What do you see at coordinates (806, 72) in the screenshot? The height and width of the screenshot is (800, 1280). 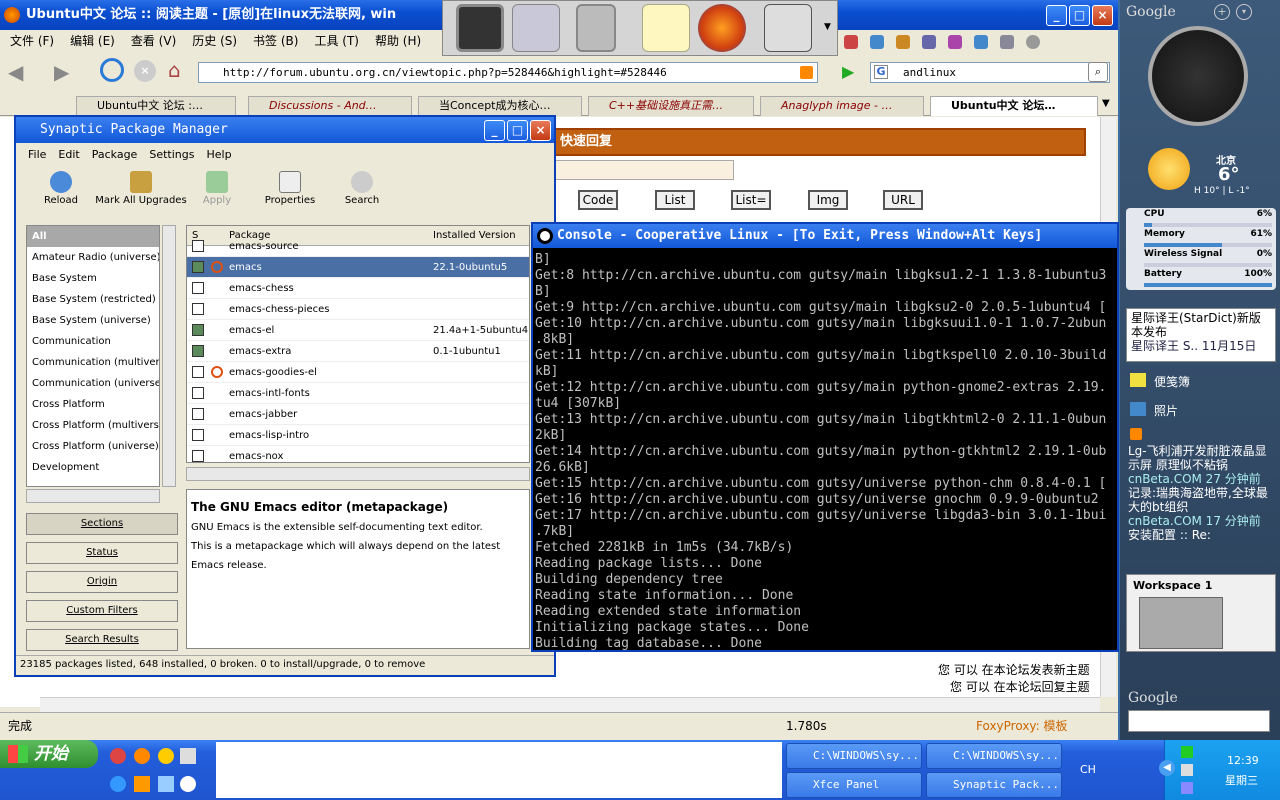 I see `rss-icon` at bounding box center [806, 72].